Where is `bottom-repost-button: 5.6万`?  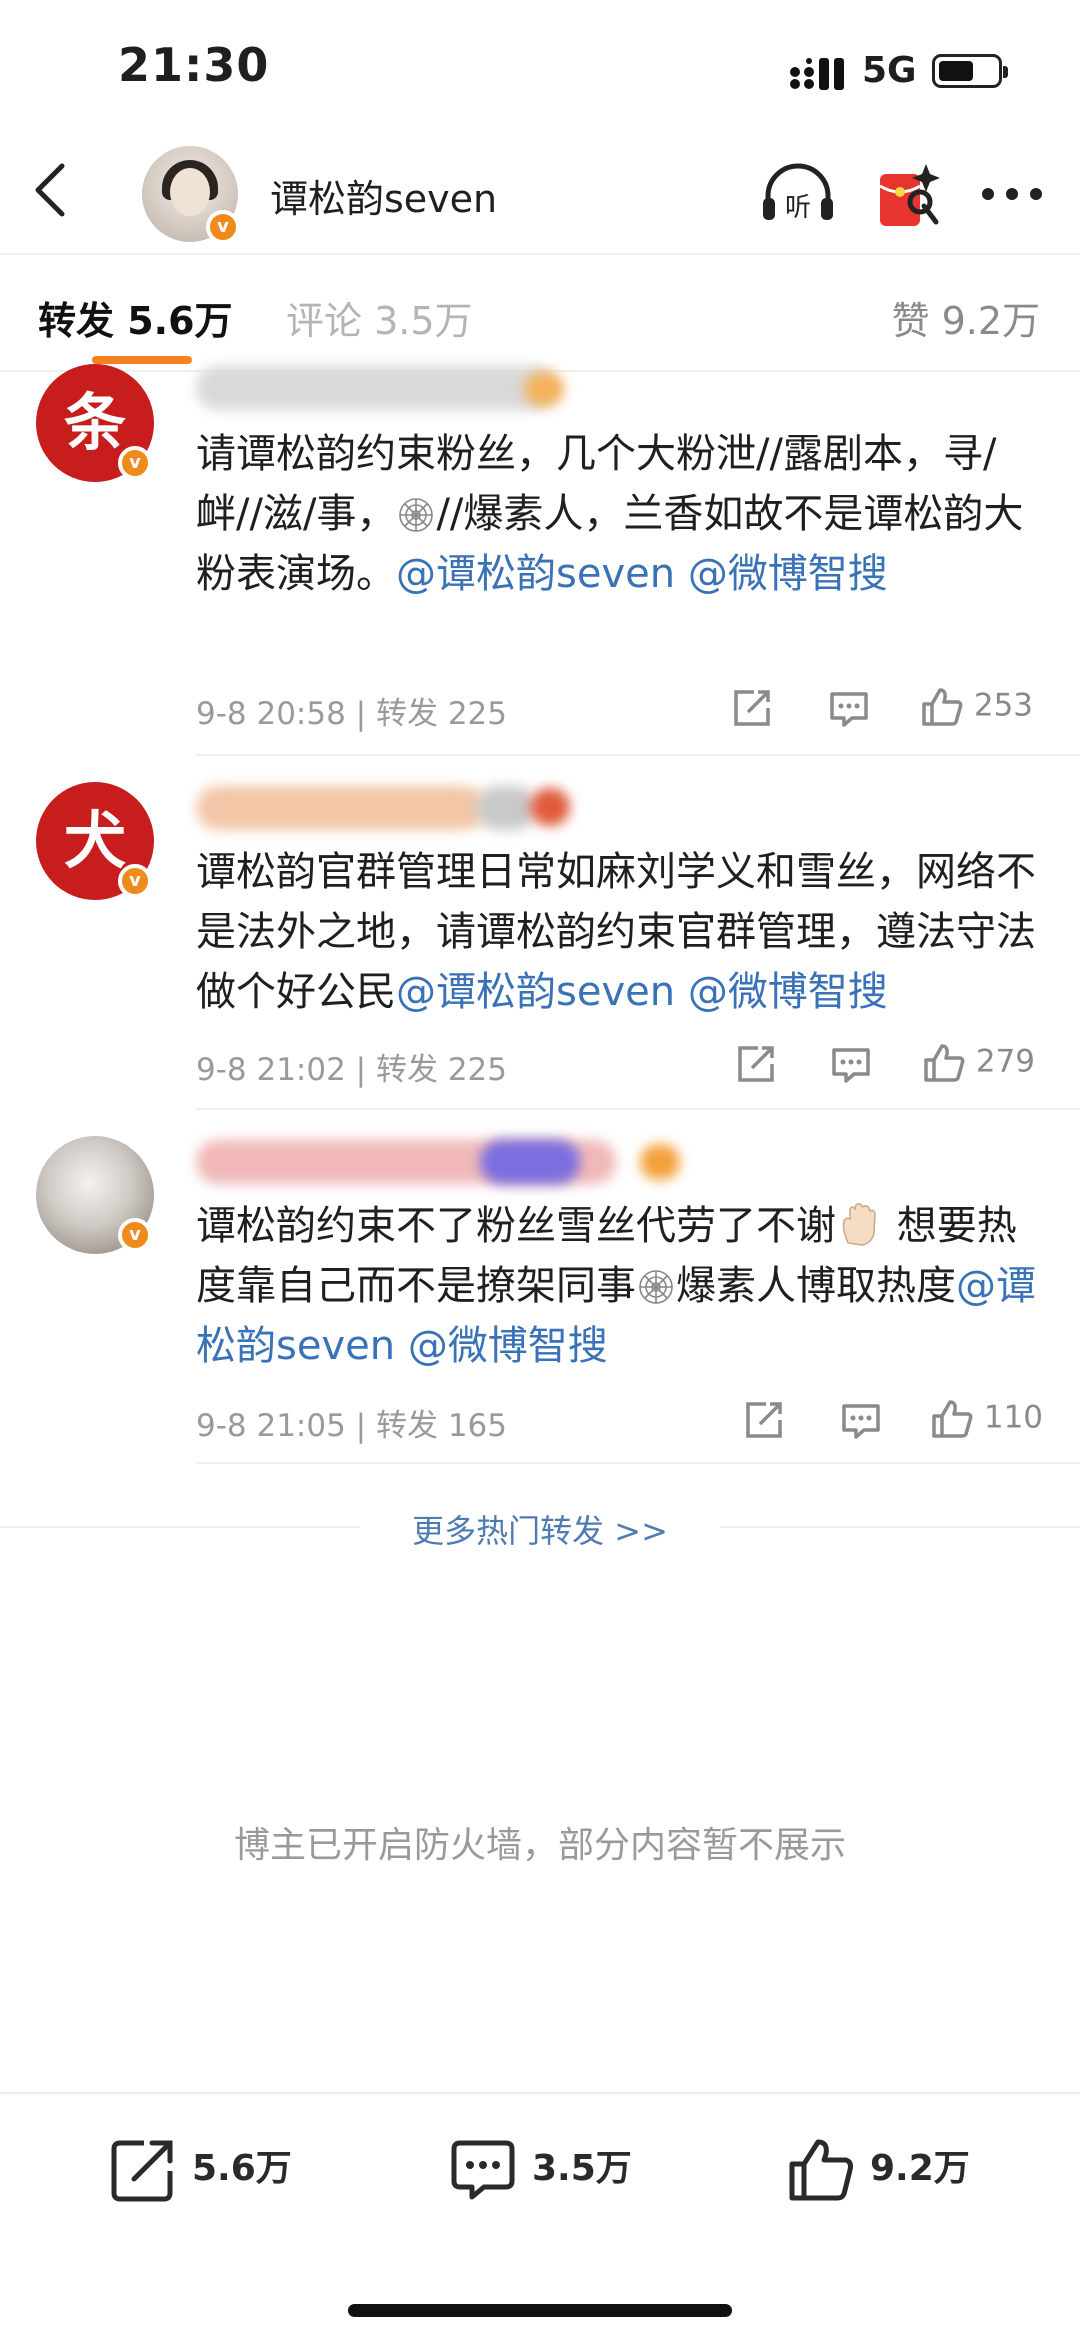 bottom-repost-button: 5.6万 is located at coordinates (201, 2169).